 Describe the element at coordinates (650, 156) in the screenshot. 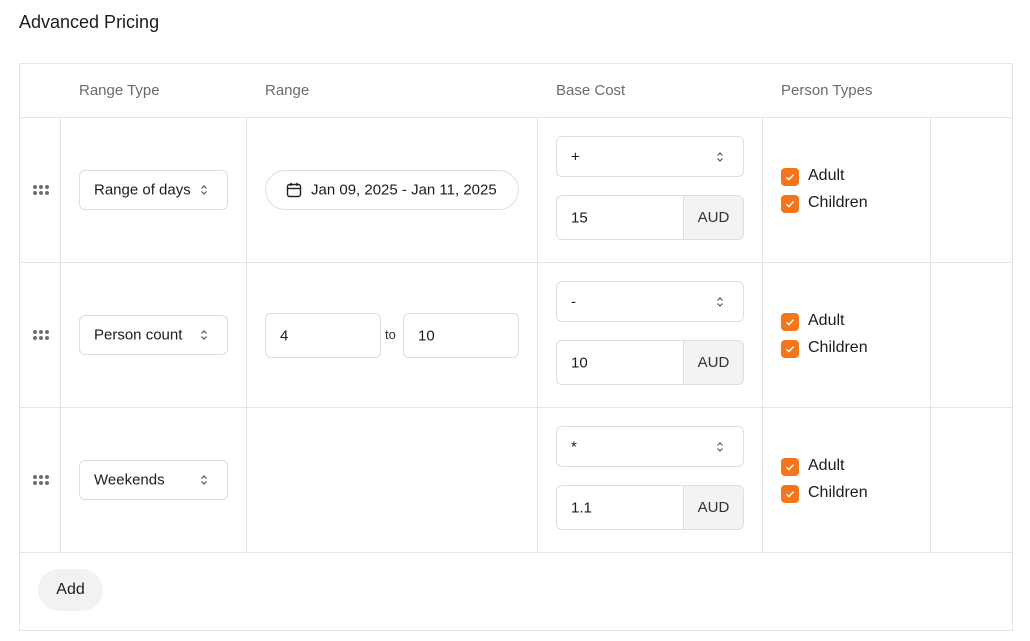

I see `operator-select: +` at that location.